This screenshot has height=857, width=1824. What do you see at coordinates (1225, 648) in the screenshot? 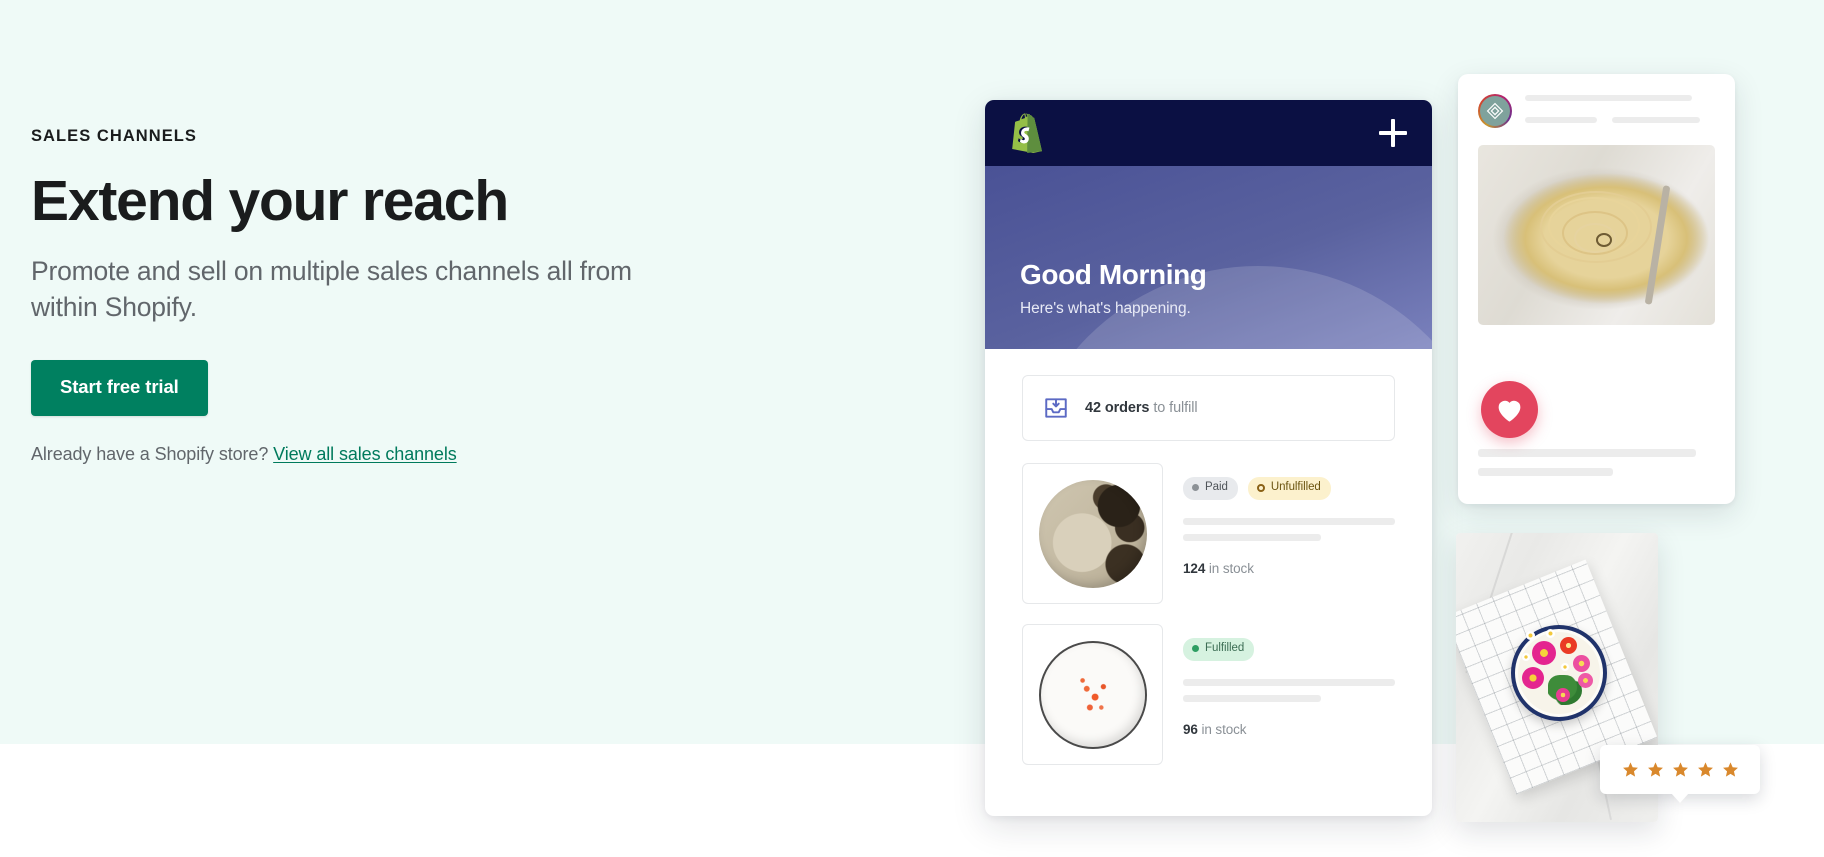
I see `status-badge-label: Fulfilled` at bounding box center [1225, 648].